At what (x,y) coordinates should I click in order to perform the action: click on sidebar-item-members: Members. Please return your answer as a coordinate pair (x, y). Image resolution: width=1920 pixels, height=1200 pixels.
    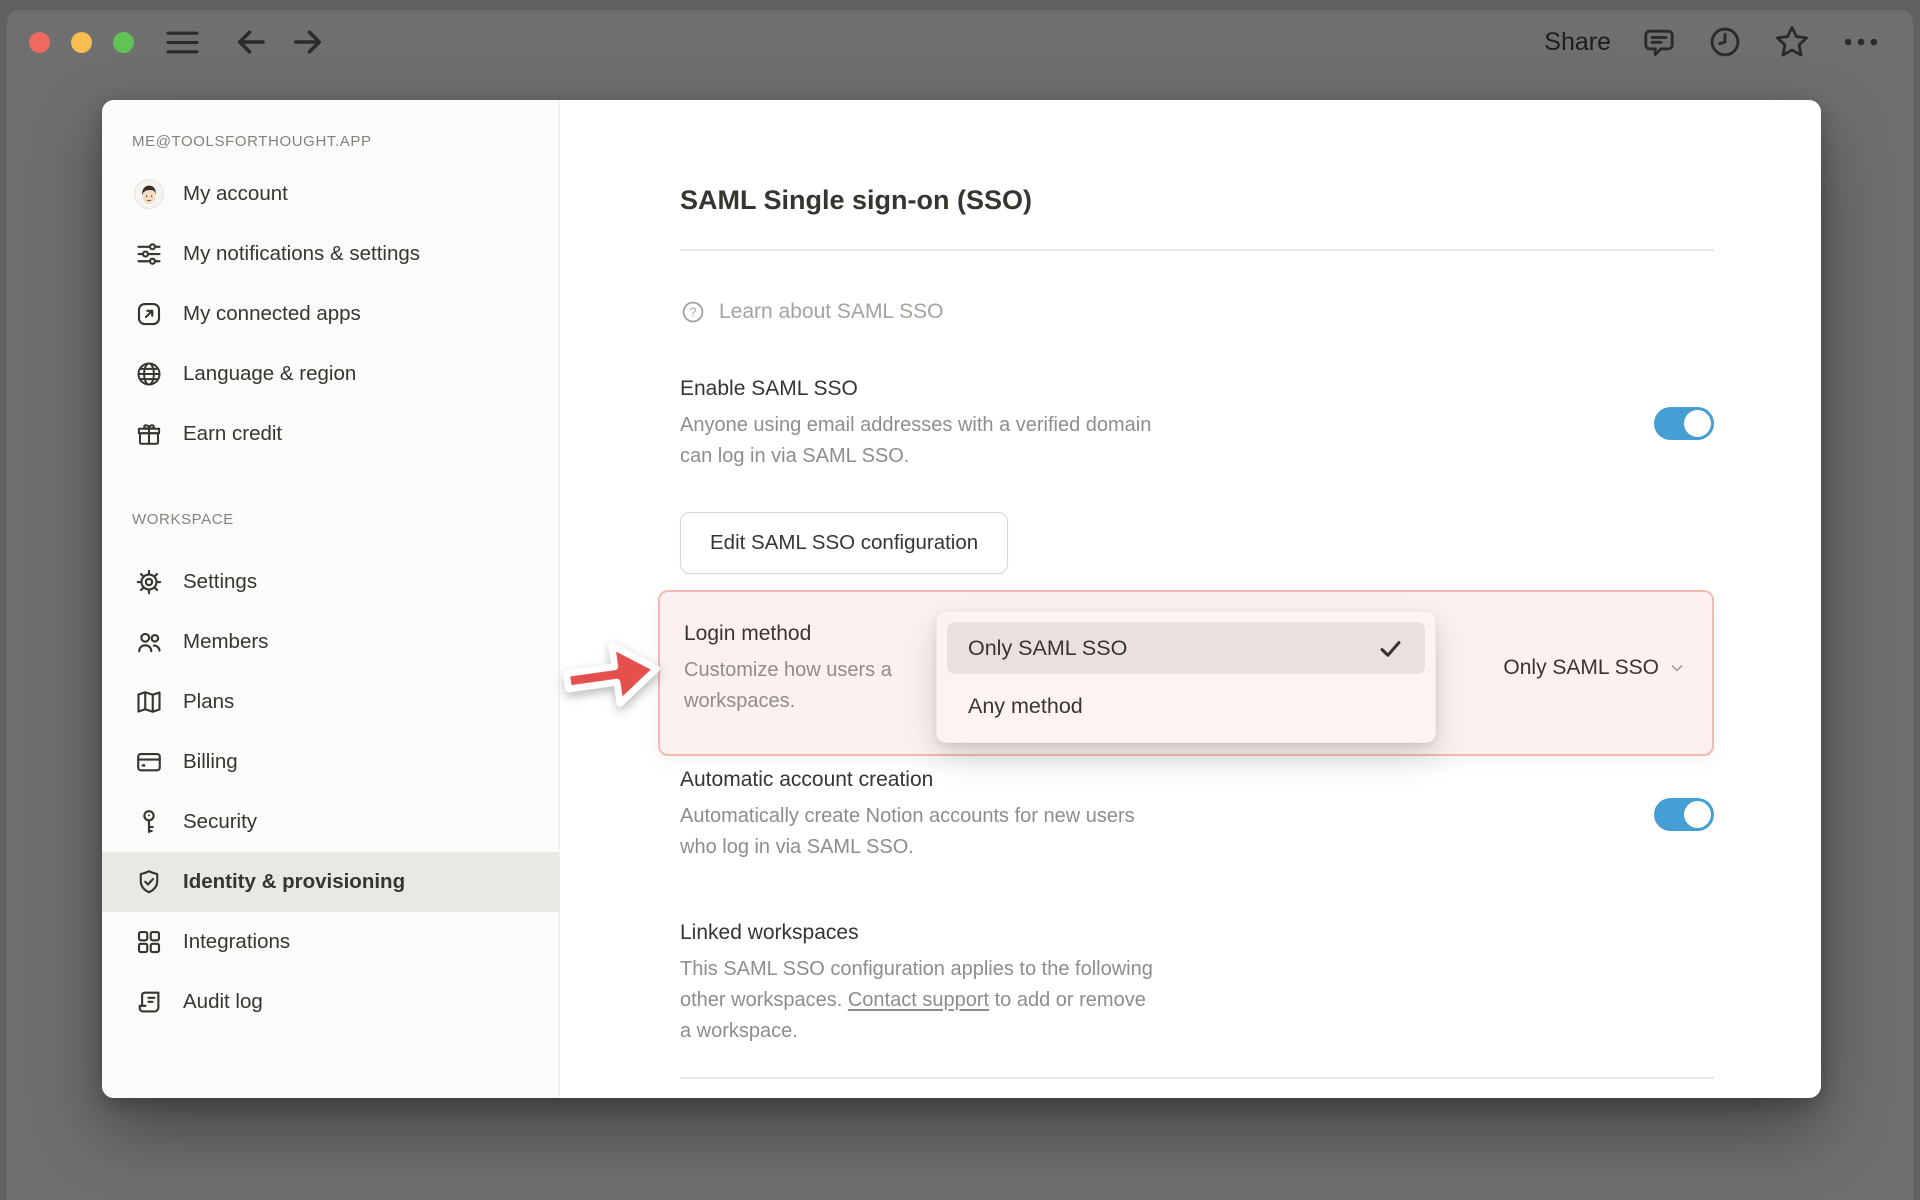
    Looking at the image, I should click on (330, 642).